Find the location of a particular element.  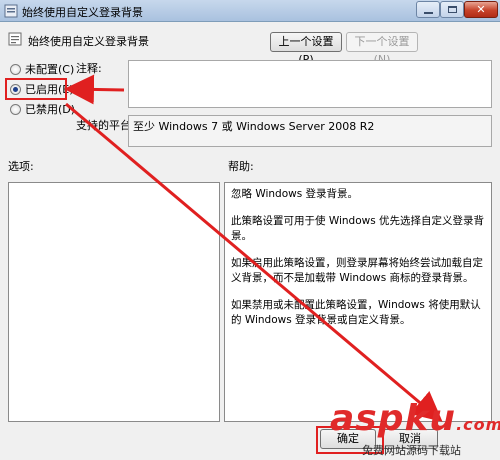

watermark-subtitle: 免费网站源码下载站 is located at coordinates (411, 450).